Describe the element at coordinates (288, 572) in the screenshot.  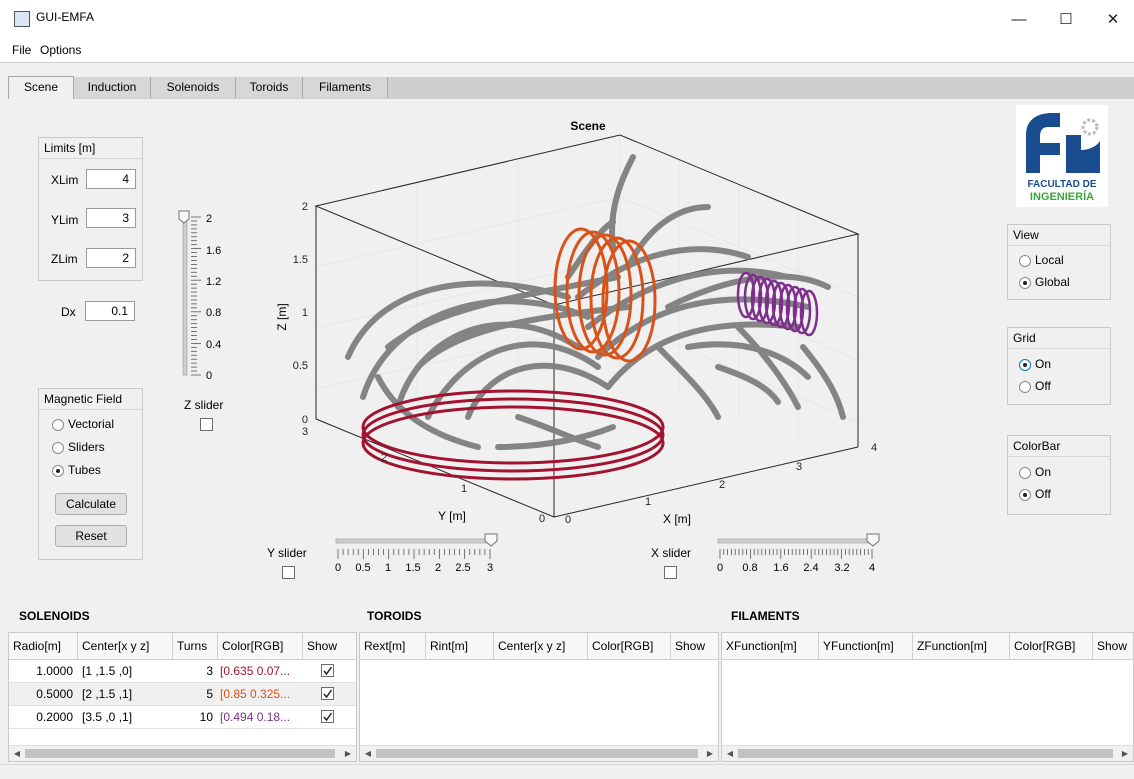
I see `y-slider-checkbox` at that location.